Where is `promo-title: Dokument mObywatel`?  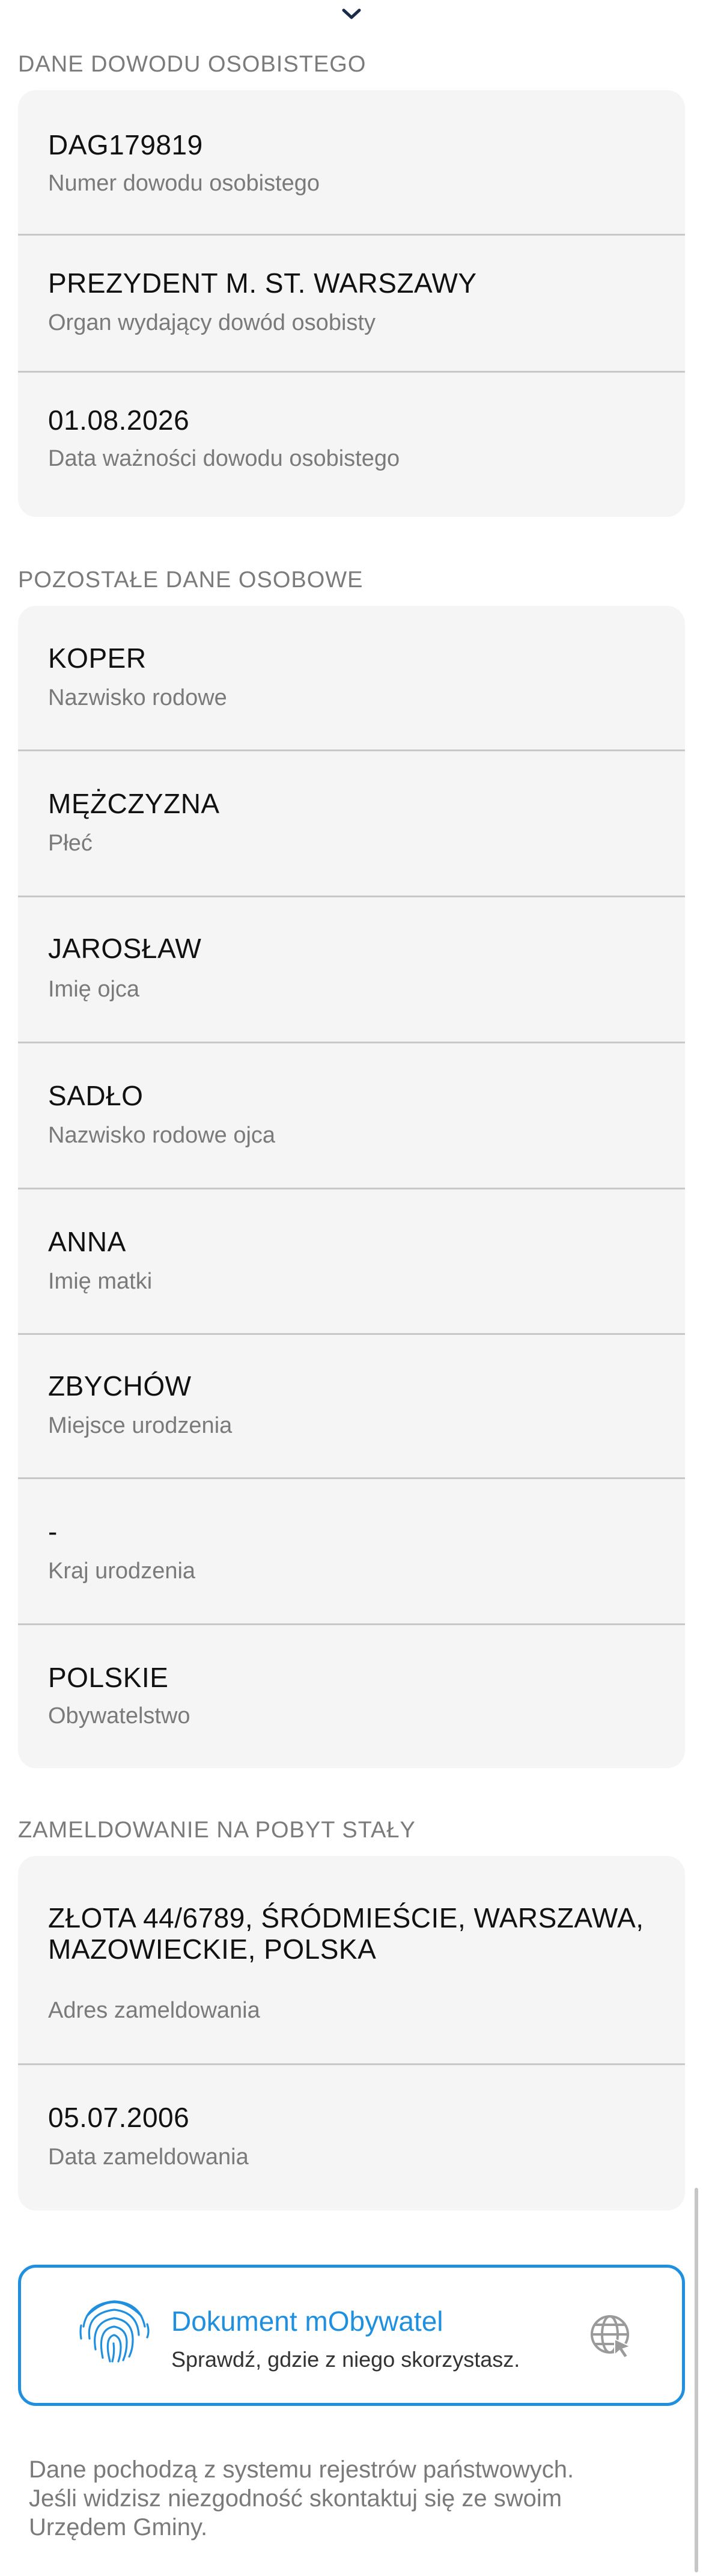 promo-title: Dokument mObywatel is located at coordinates (307, 2321).